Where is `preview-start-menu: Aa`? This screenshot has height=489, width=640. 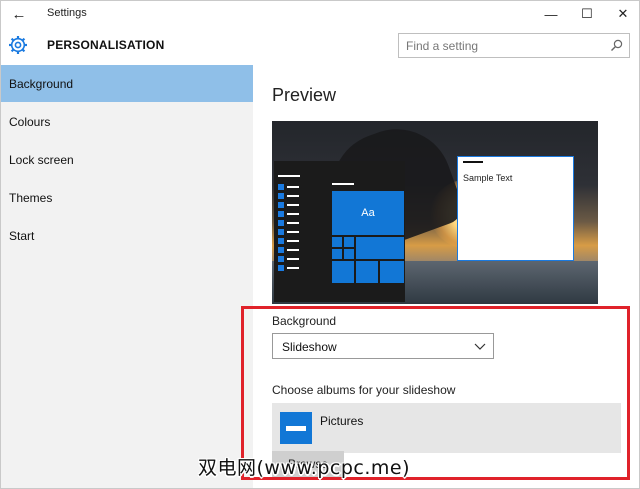 preview-start-menu: Aa is located at coordinates (339, 231).